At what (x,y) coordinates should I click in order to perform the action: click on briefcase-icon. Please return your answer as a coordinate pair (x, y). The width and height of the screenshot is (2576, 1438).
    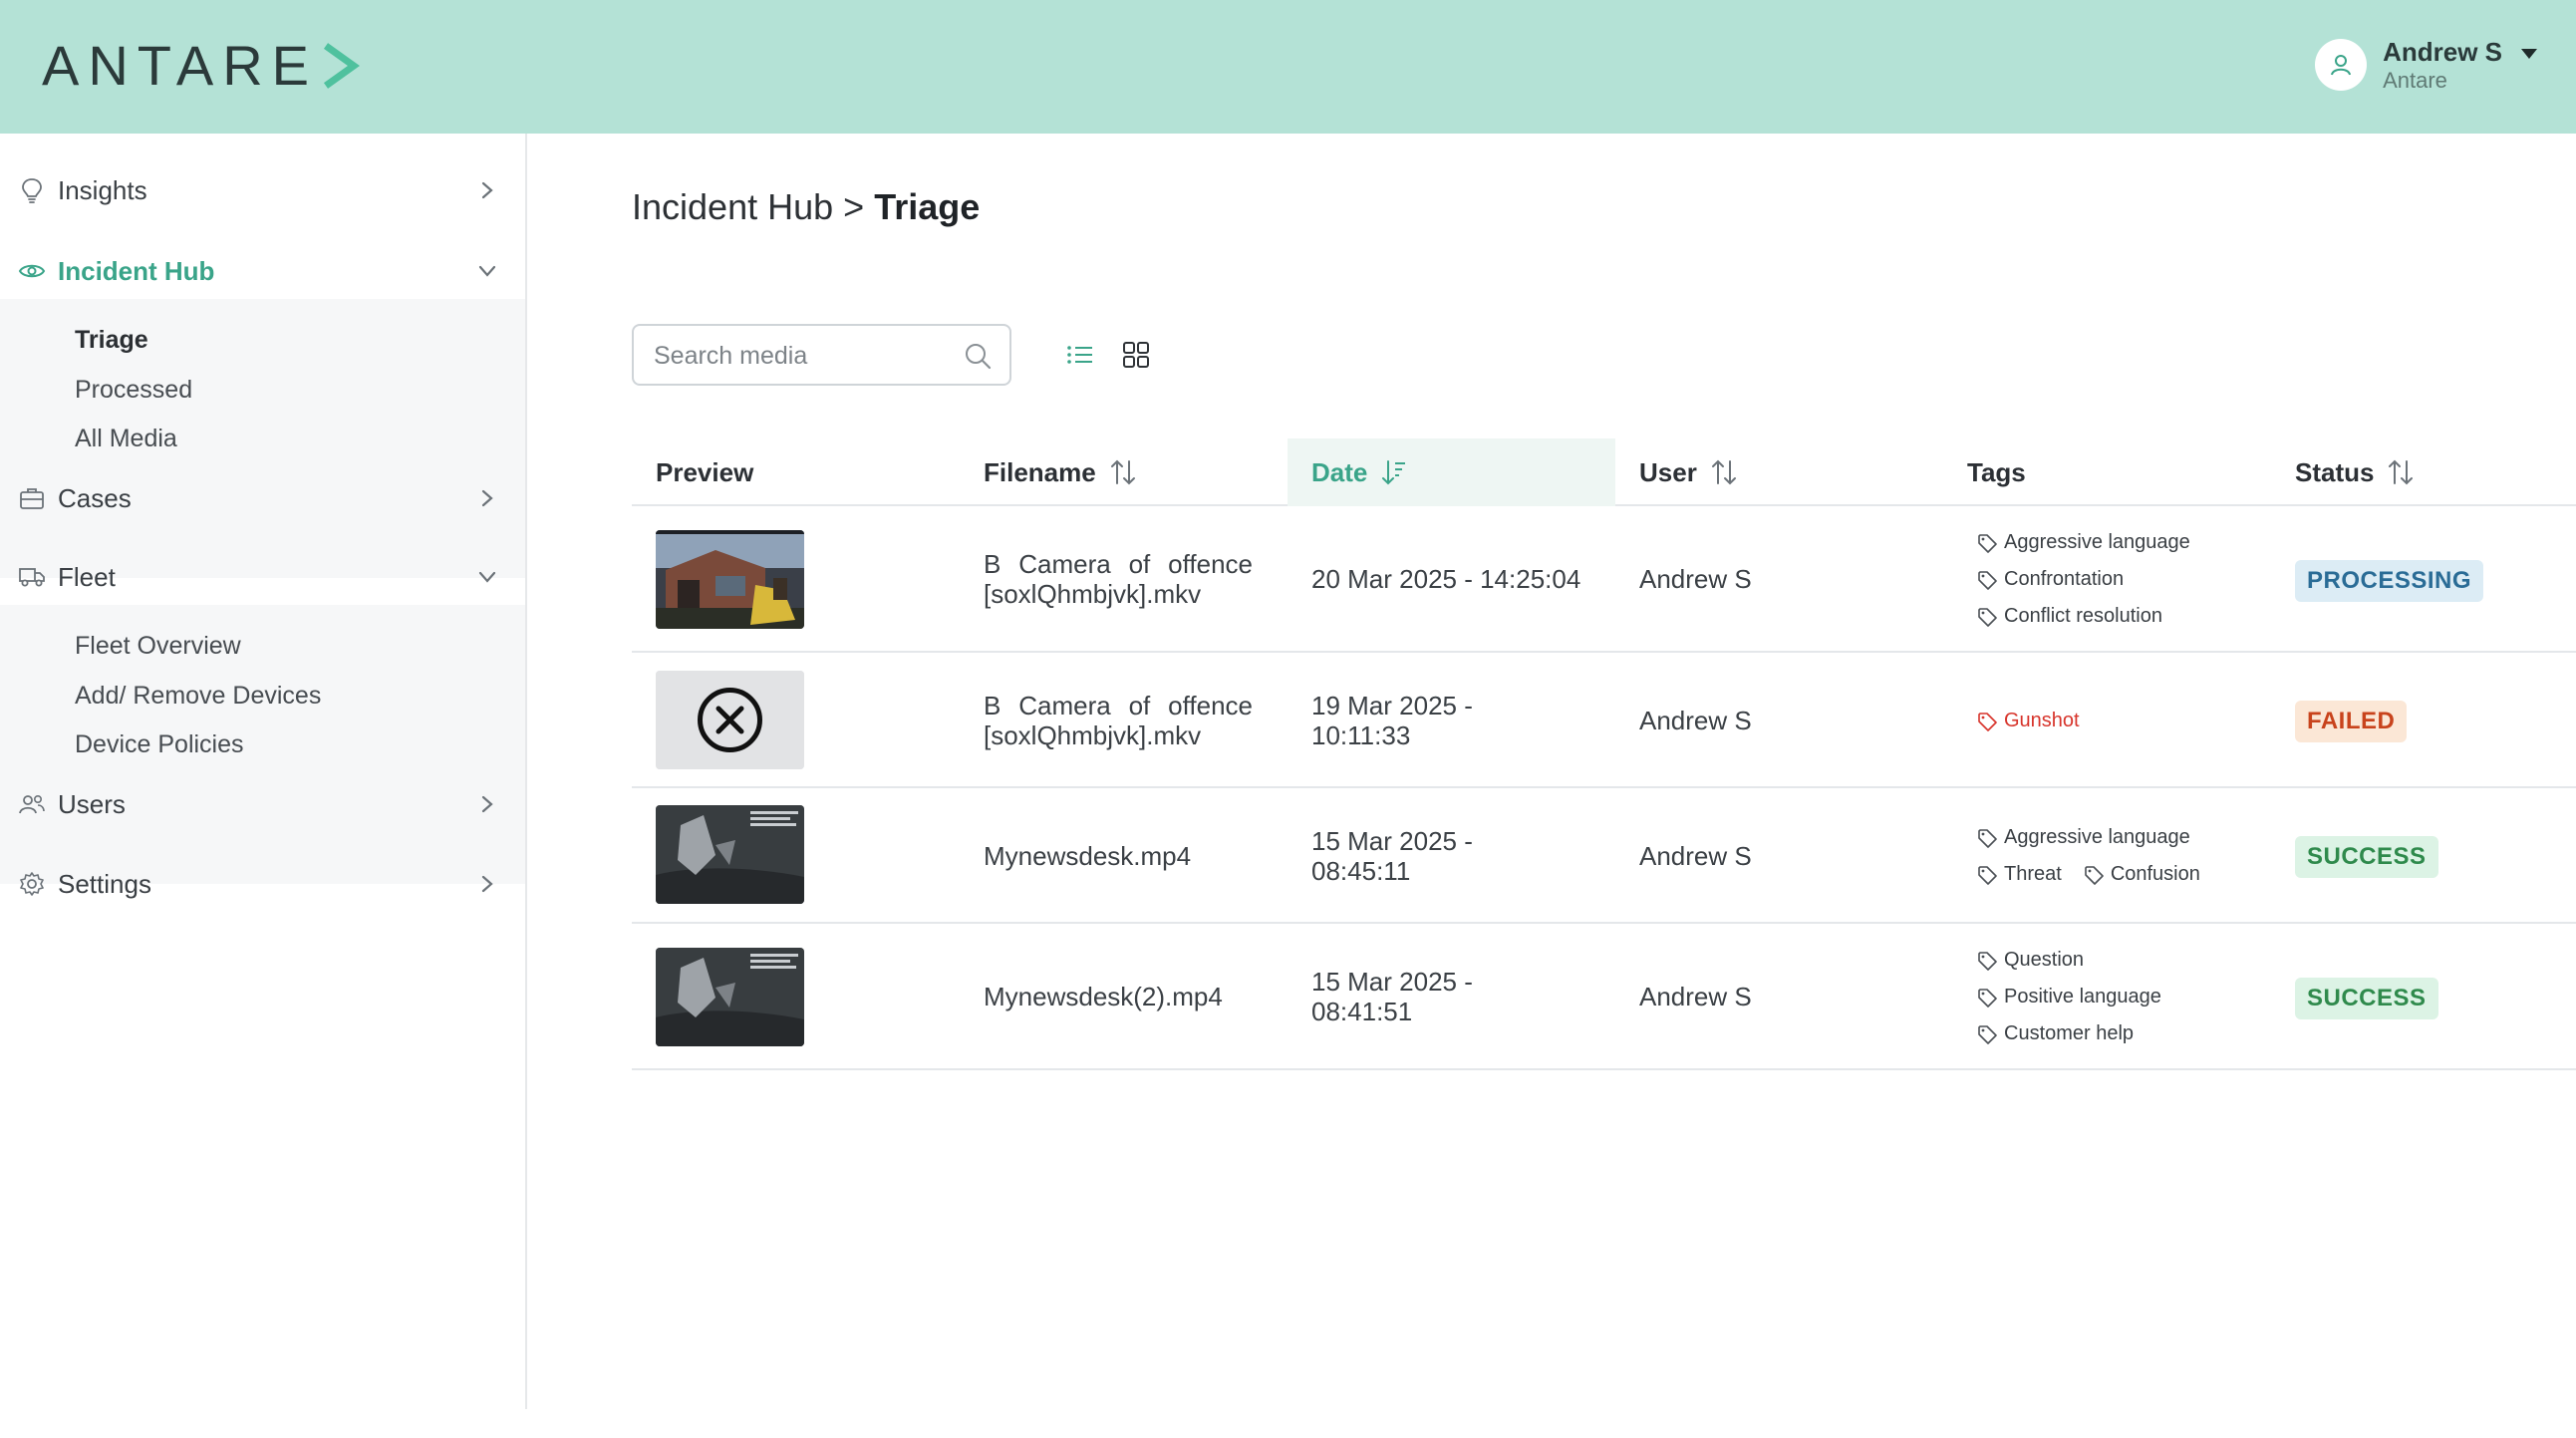
    Looking at the image, I should click on (32, 498).